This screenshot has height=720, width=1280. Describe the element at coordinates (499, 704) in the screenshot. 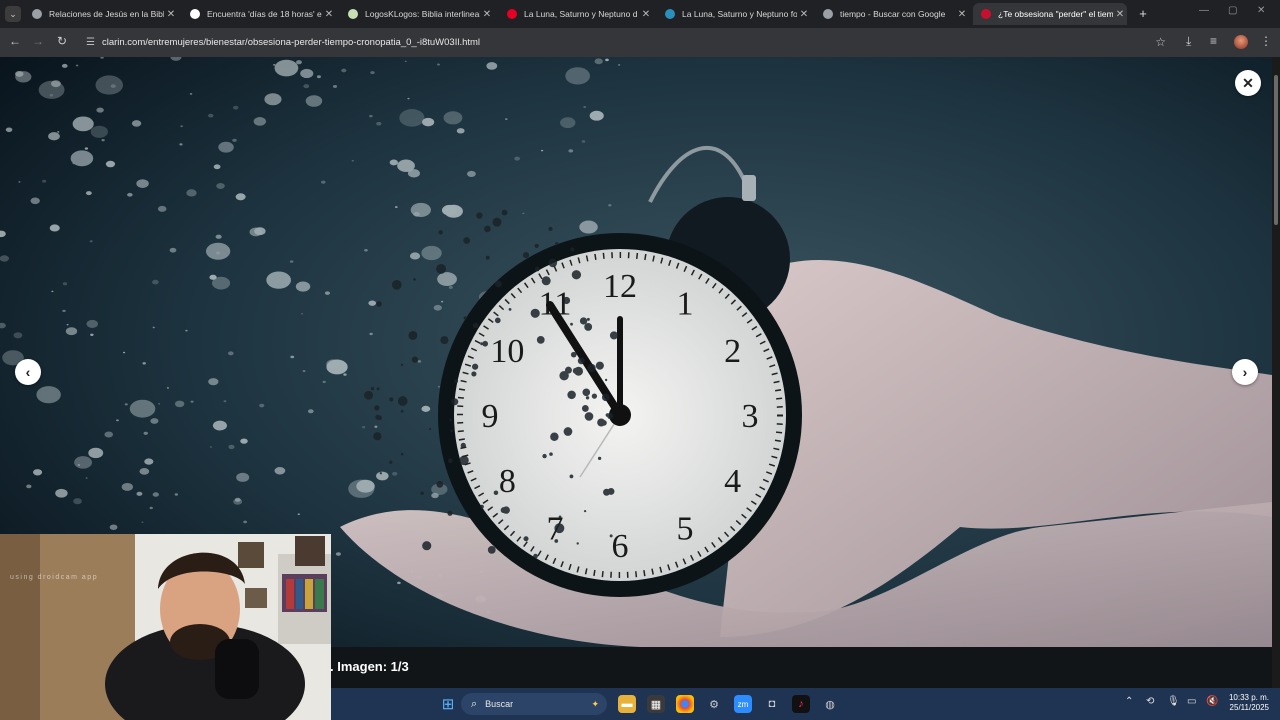

I see `search-placeholder: Buscar` at that location.